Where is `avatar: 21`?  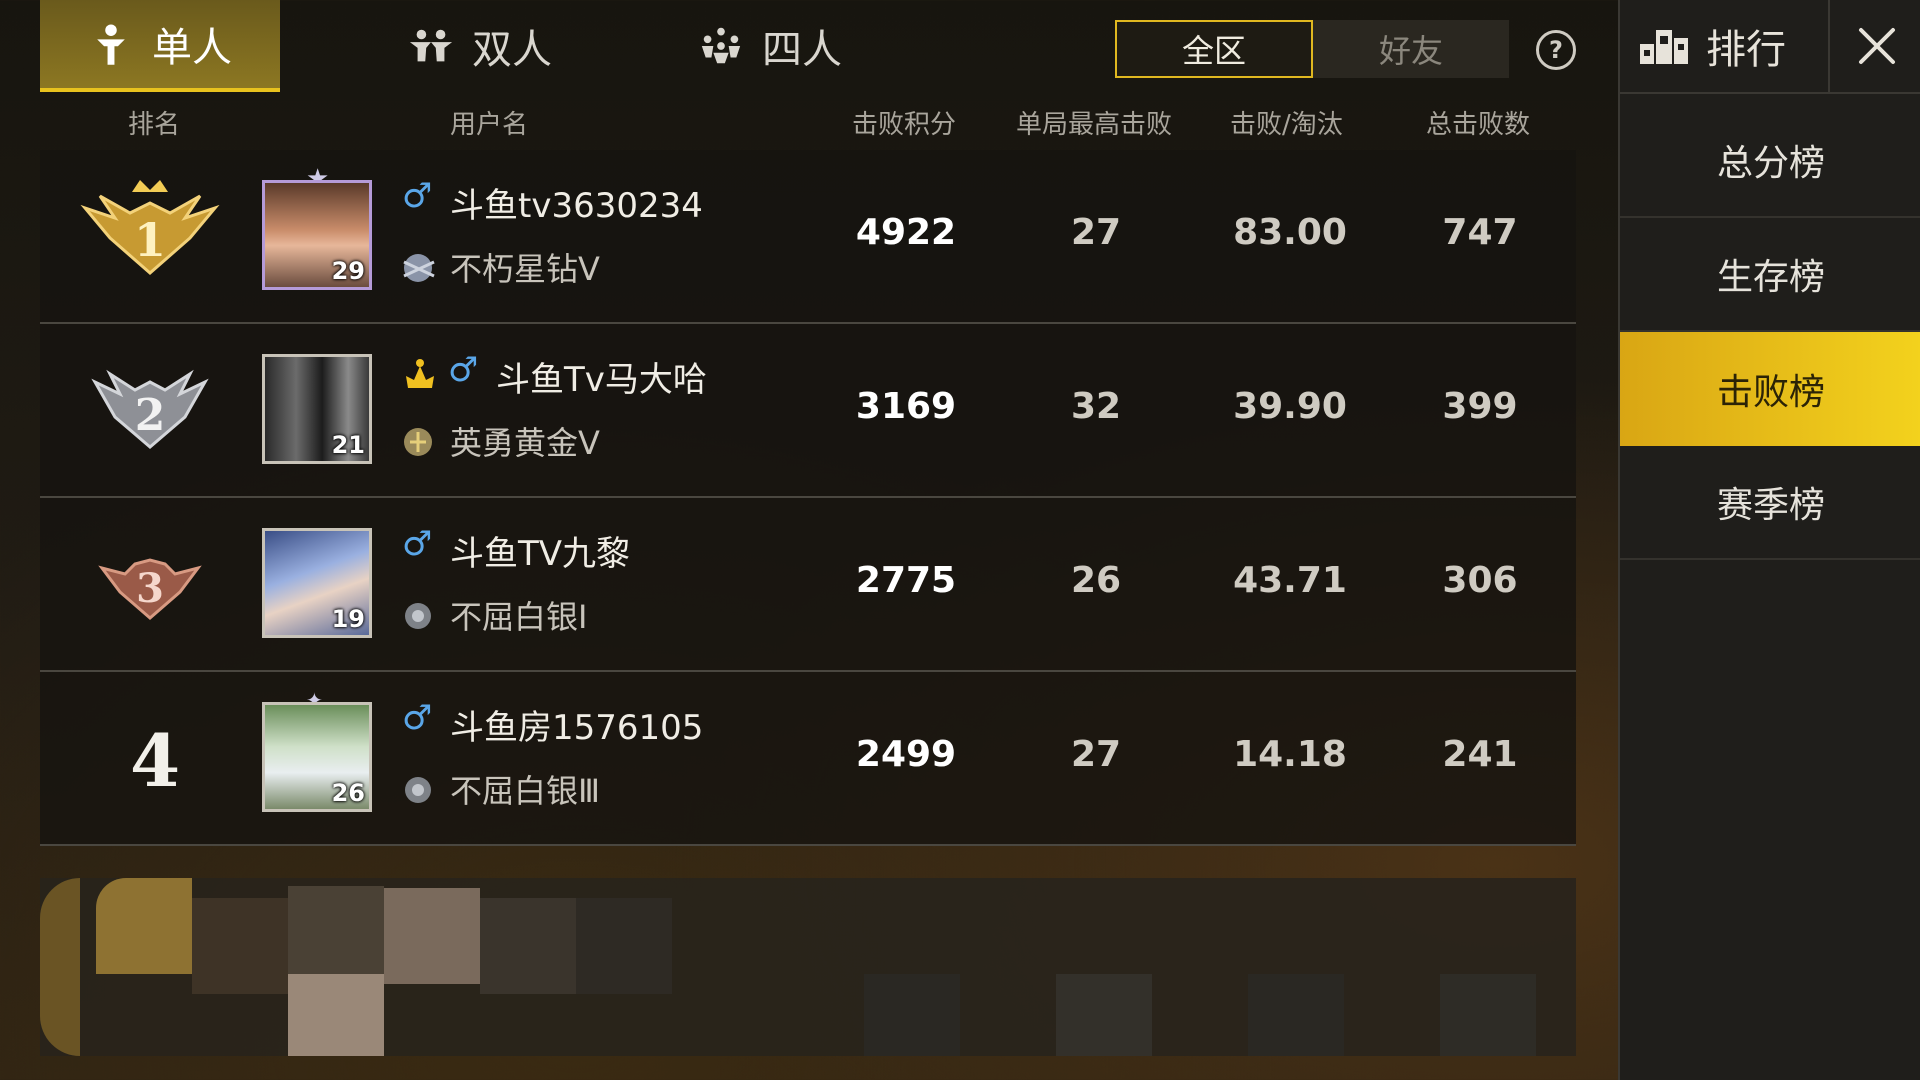 avatar: 21 is located at coordinates (317, 409).